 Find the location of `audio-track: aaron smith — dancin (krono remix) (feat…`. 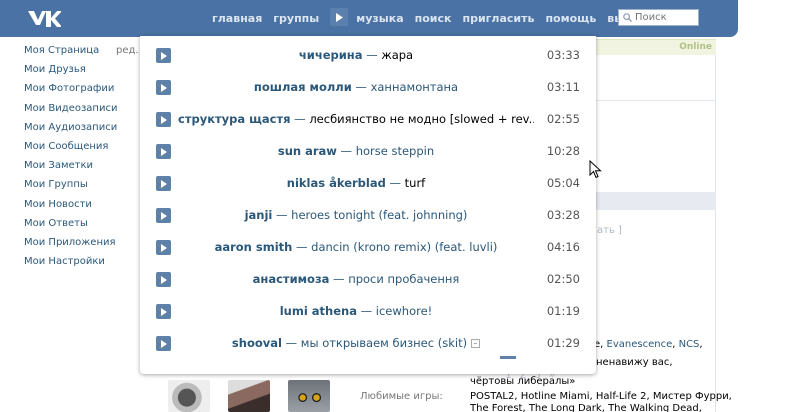

audio-track: aaron smith — dancin (krono remix) (feat… is located at coordinates (368, 246).